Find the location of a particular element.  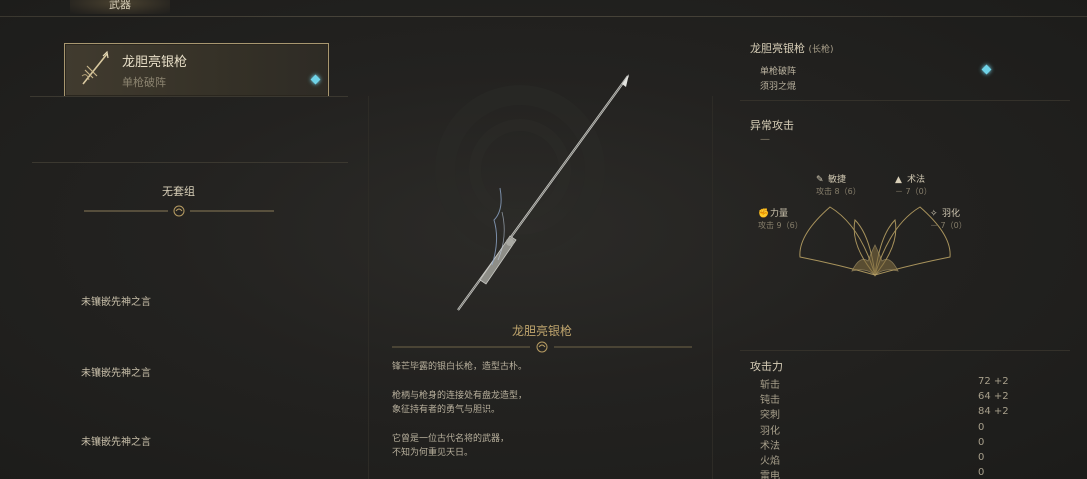

attack-stat-row: 斩击 72 +2 is located at coordinates (885, 383).